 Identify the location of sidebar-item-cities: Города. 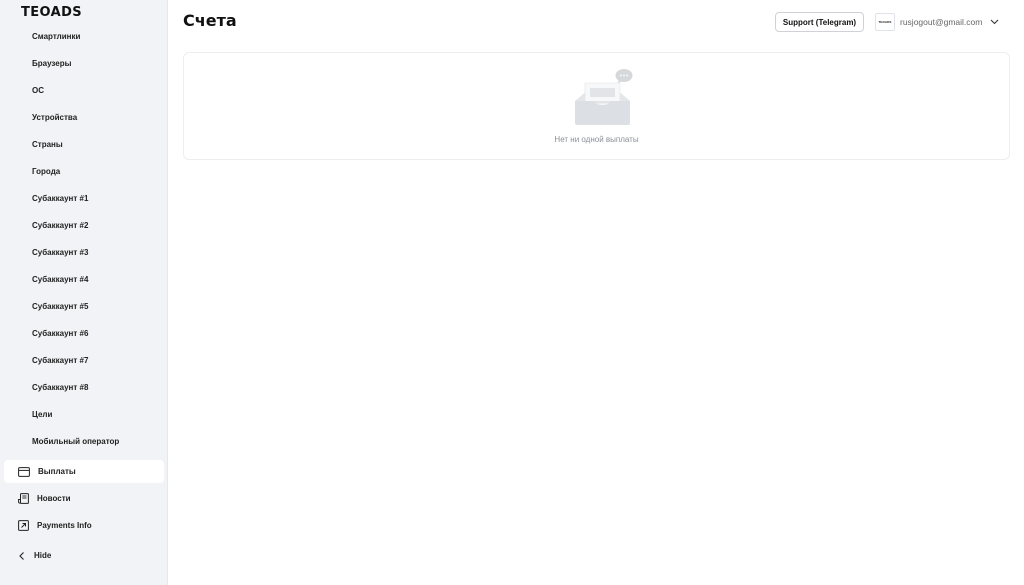
(46, 172).